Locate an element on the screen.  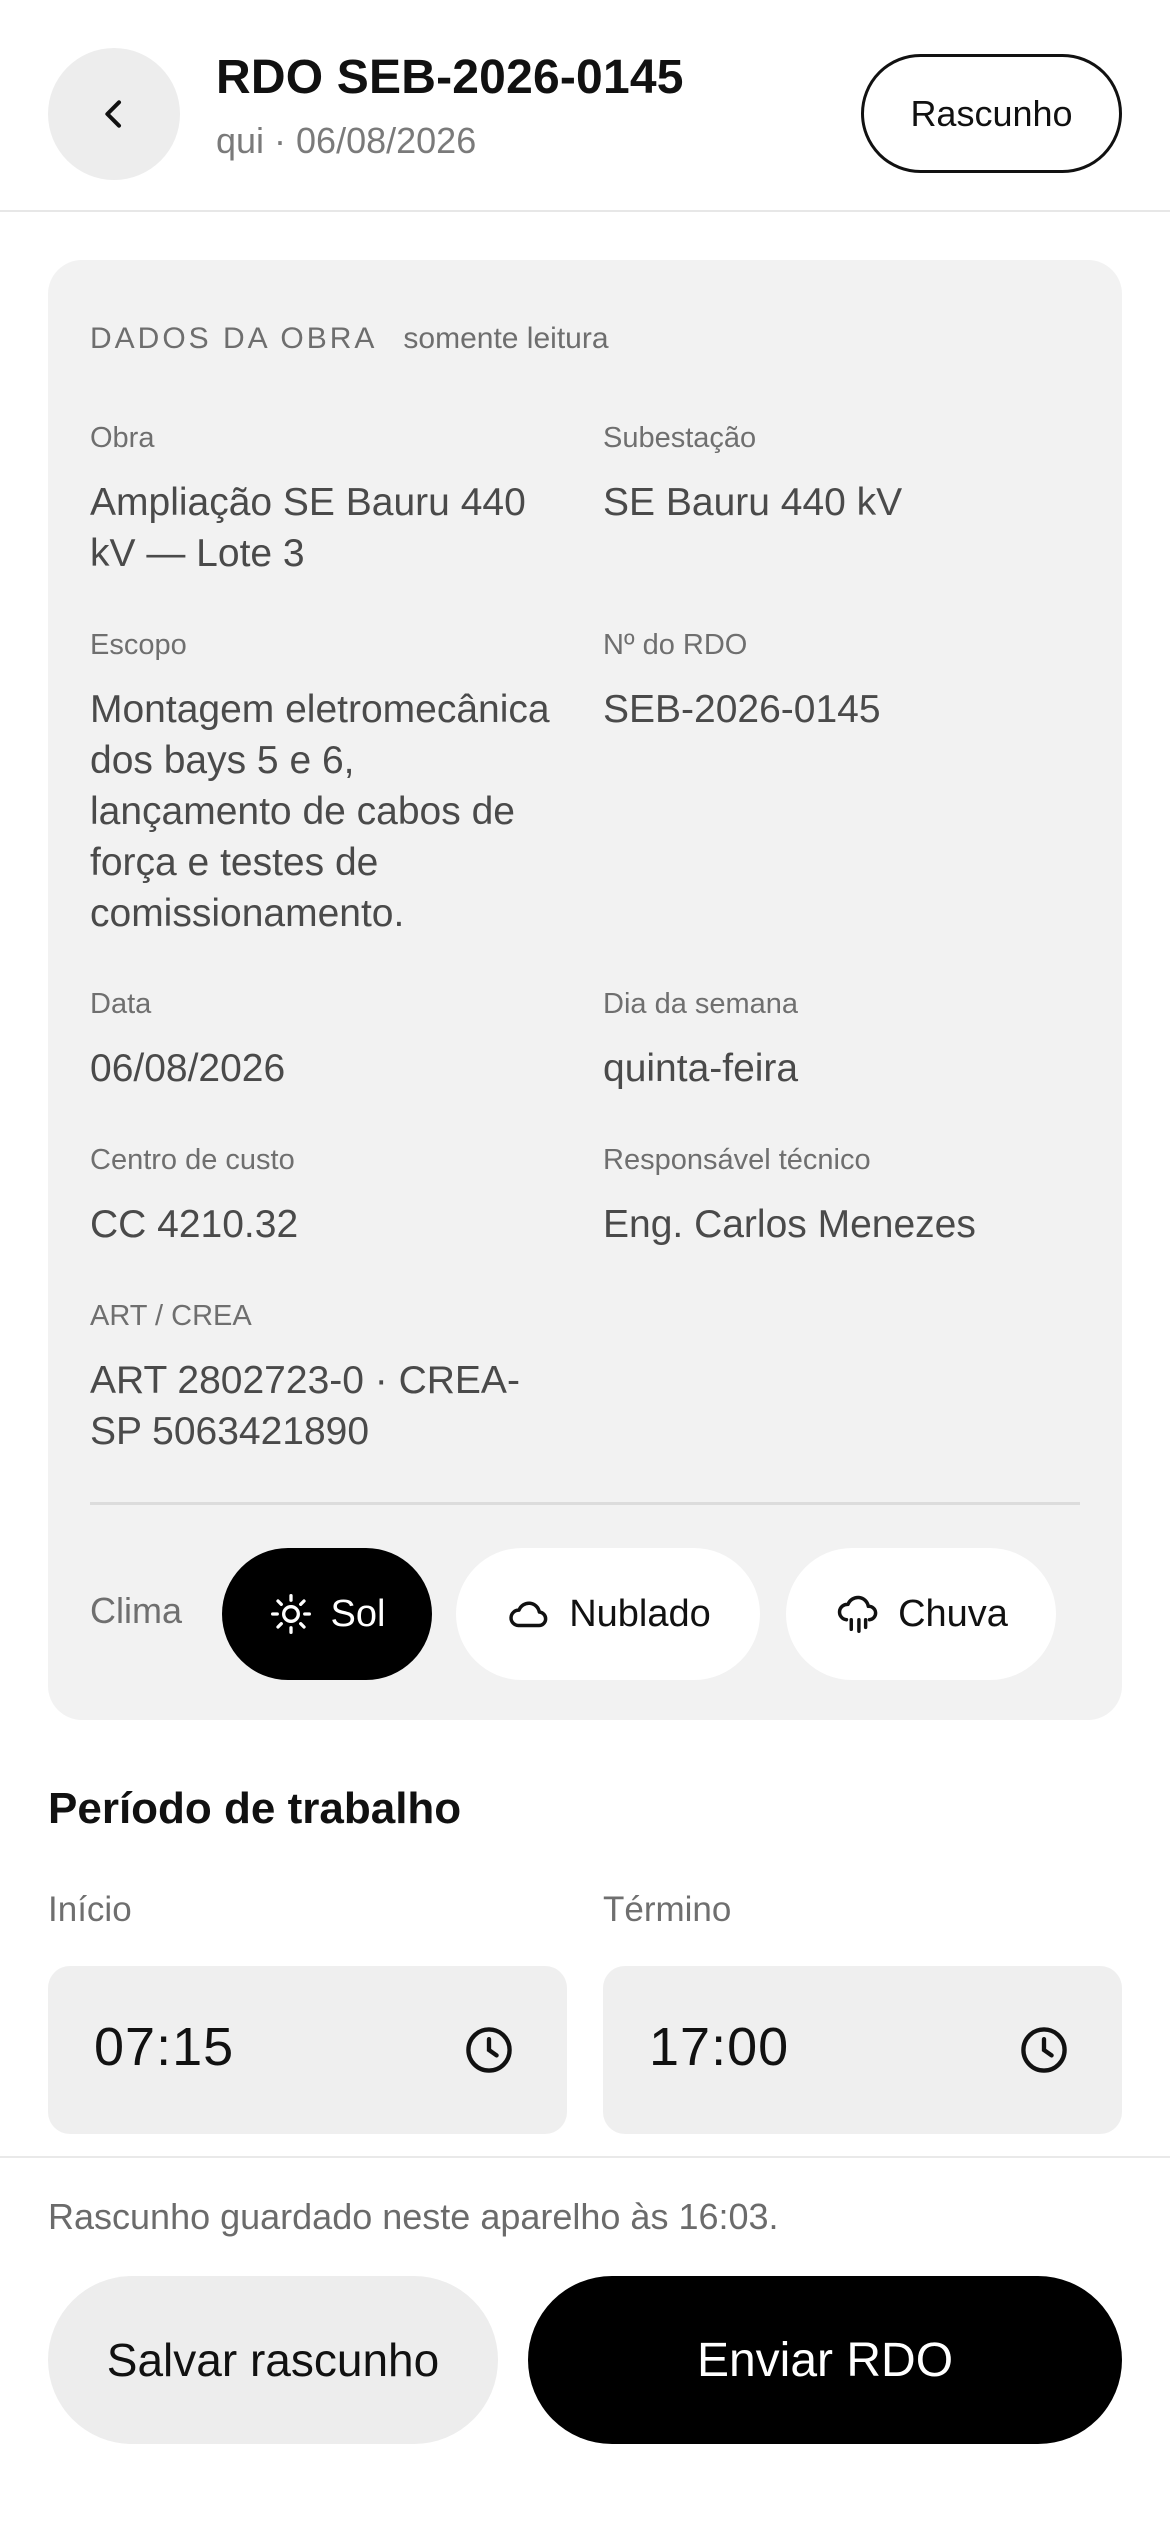
inicio-label: Início is located at coordinates (90, 1909).